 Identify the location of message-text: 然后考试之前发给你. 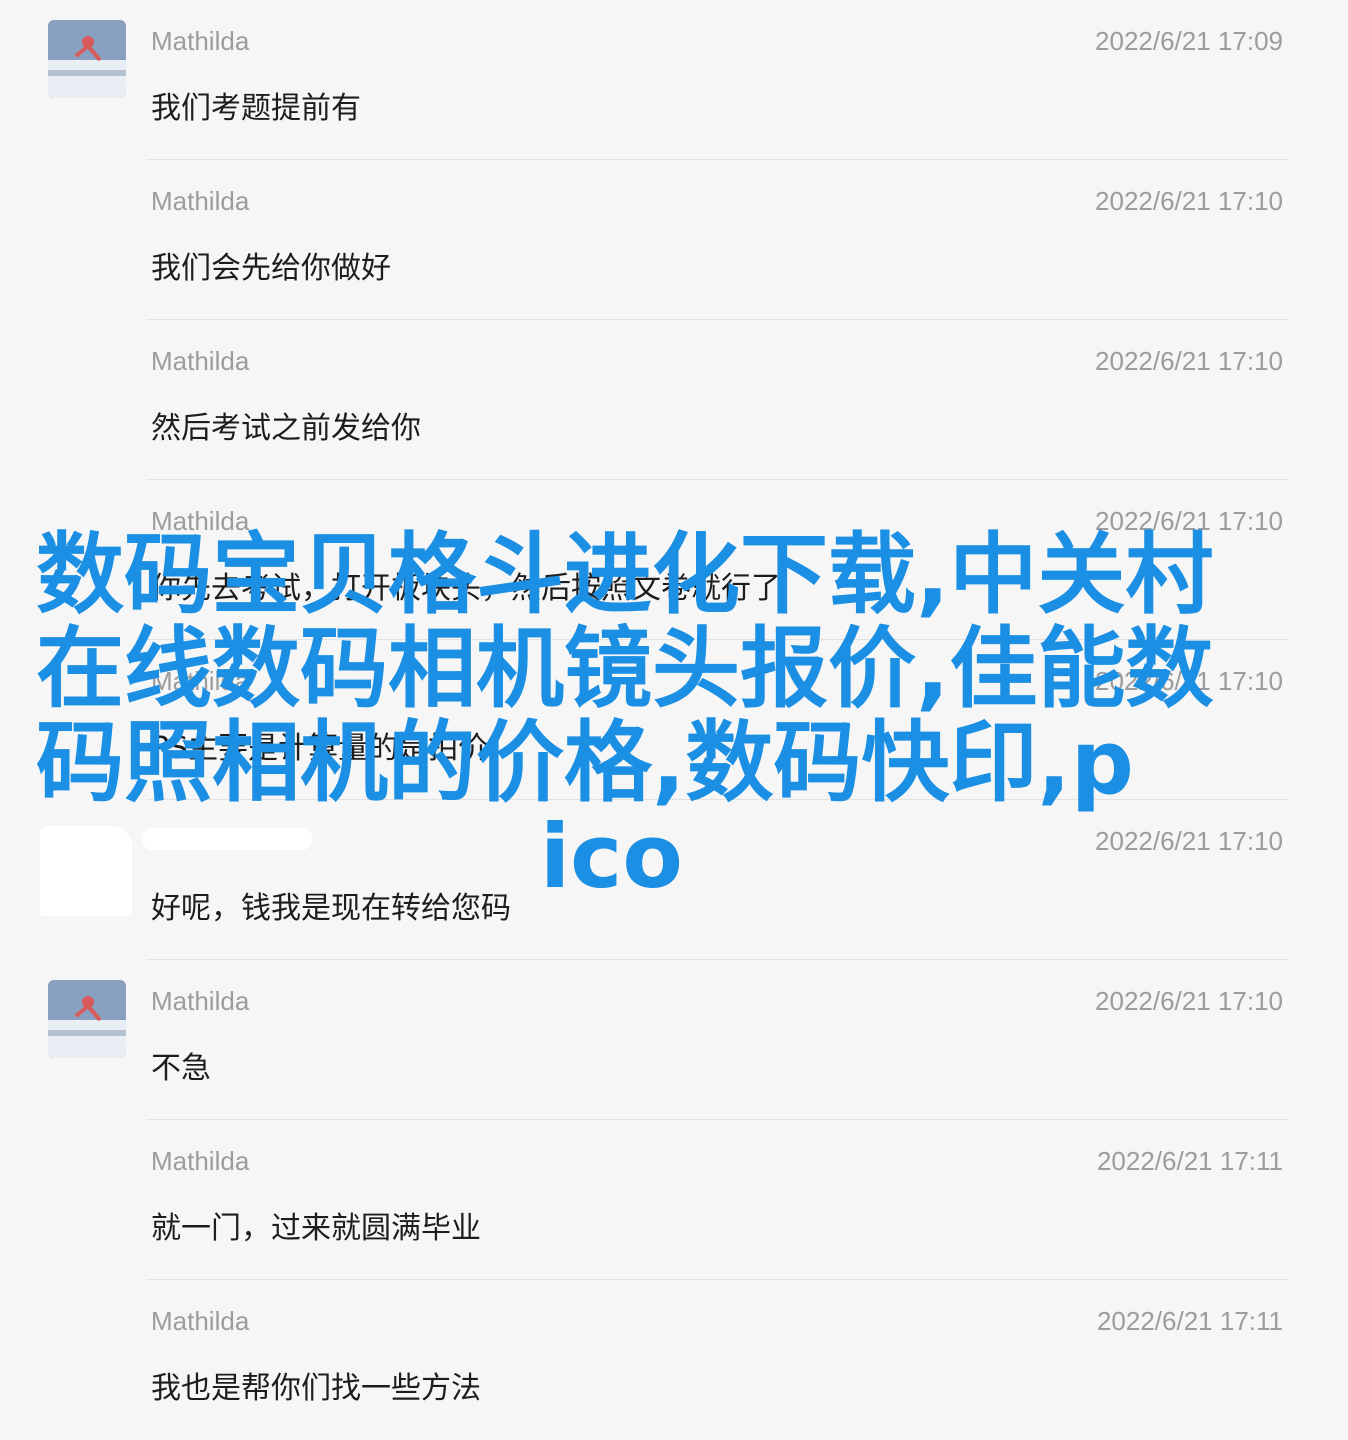
(286, 428).